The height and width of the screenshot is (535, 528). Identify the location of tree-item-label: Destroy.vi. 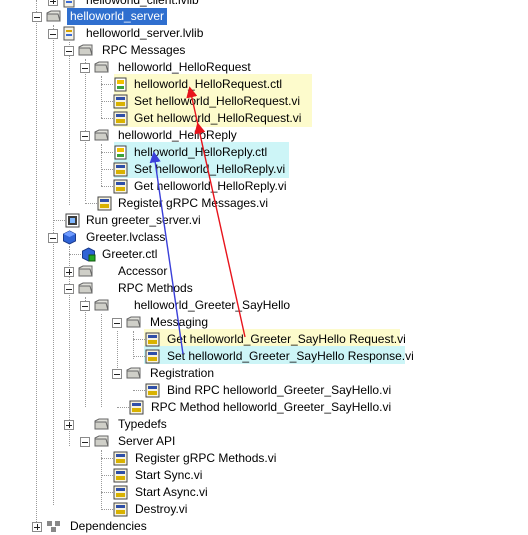
(161, 509).